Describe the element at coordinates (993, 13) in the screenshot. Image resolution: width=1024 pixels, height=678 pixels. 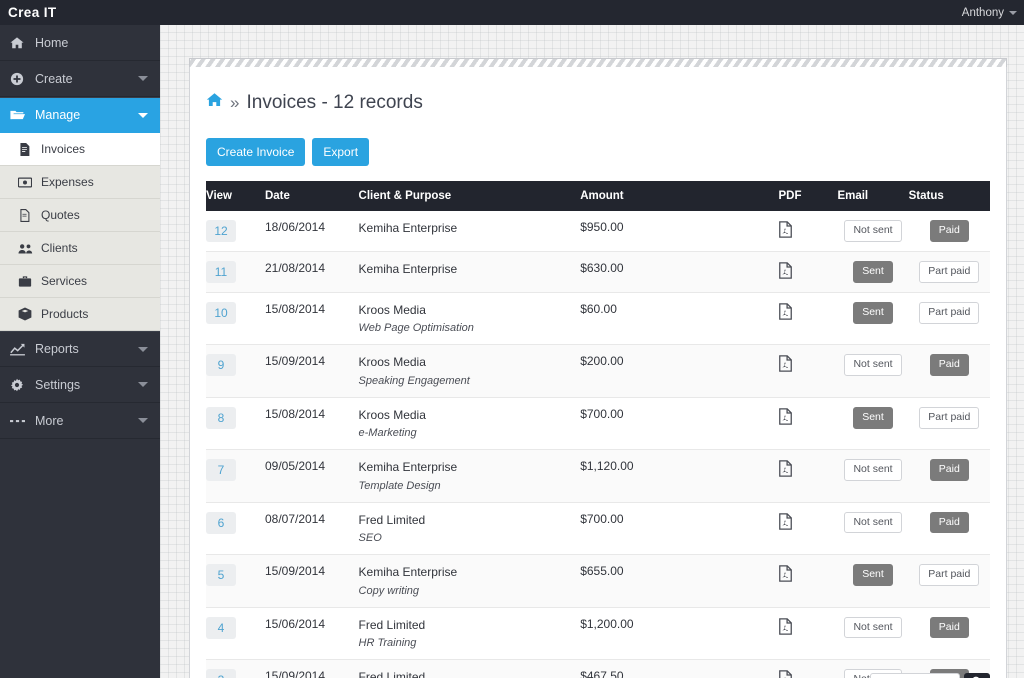
I see `user-menu: Anthony` at that location.